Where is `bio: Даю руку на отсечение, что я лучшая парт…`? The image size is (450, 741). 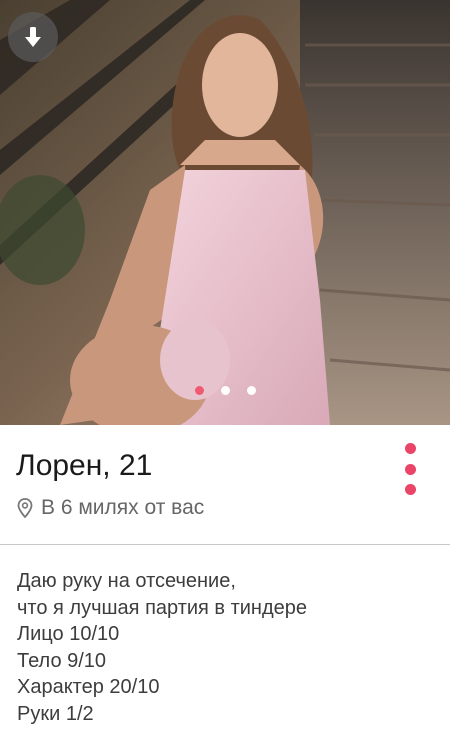 bio: Даю руку на отсечение, что я лучшая парт… is located at coordinates (162, 647).